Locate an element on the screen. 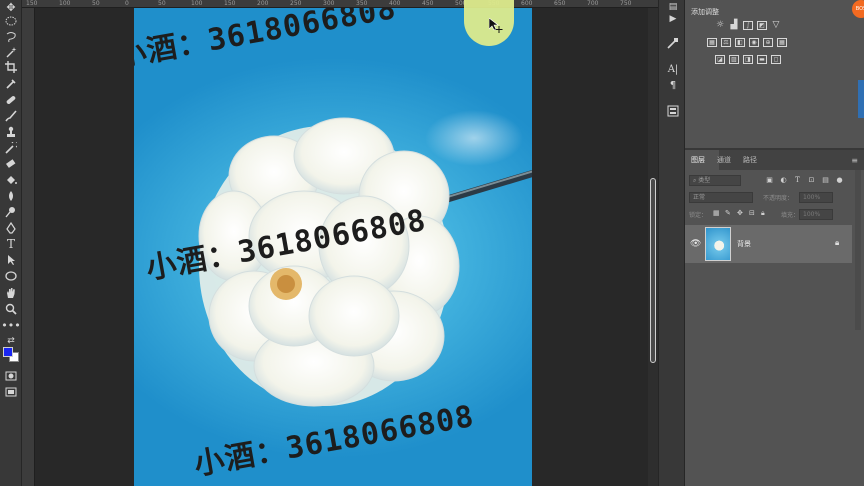 The width and height of the screenshot is (864, 486). adjustments-panel: 添加调整 ☼ ▟ ∫ ◩ ▽ ▦ ⚖ ◧ ◉ ⊕ ▦ ◪ ▨ ◨ ▬ ◻ is located at coordinates (774, 75).